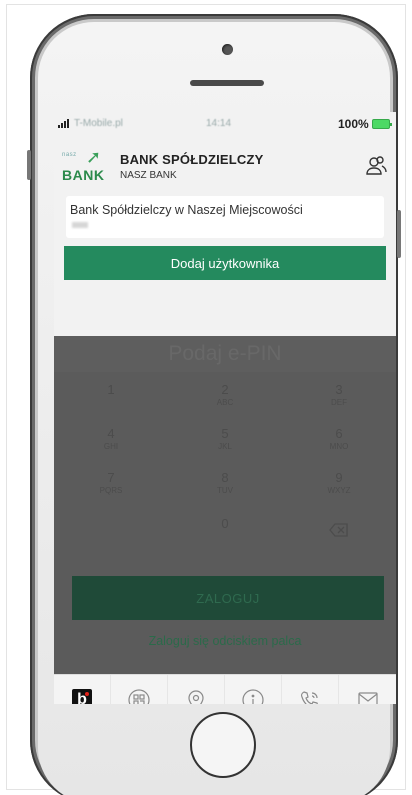 This screenshot has height=795, width=412. Describe the element at coordinates (225, 389) in the screenshot. I see `key-digit: 2` at that location.